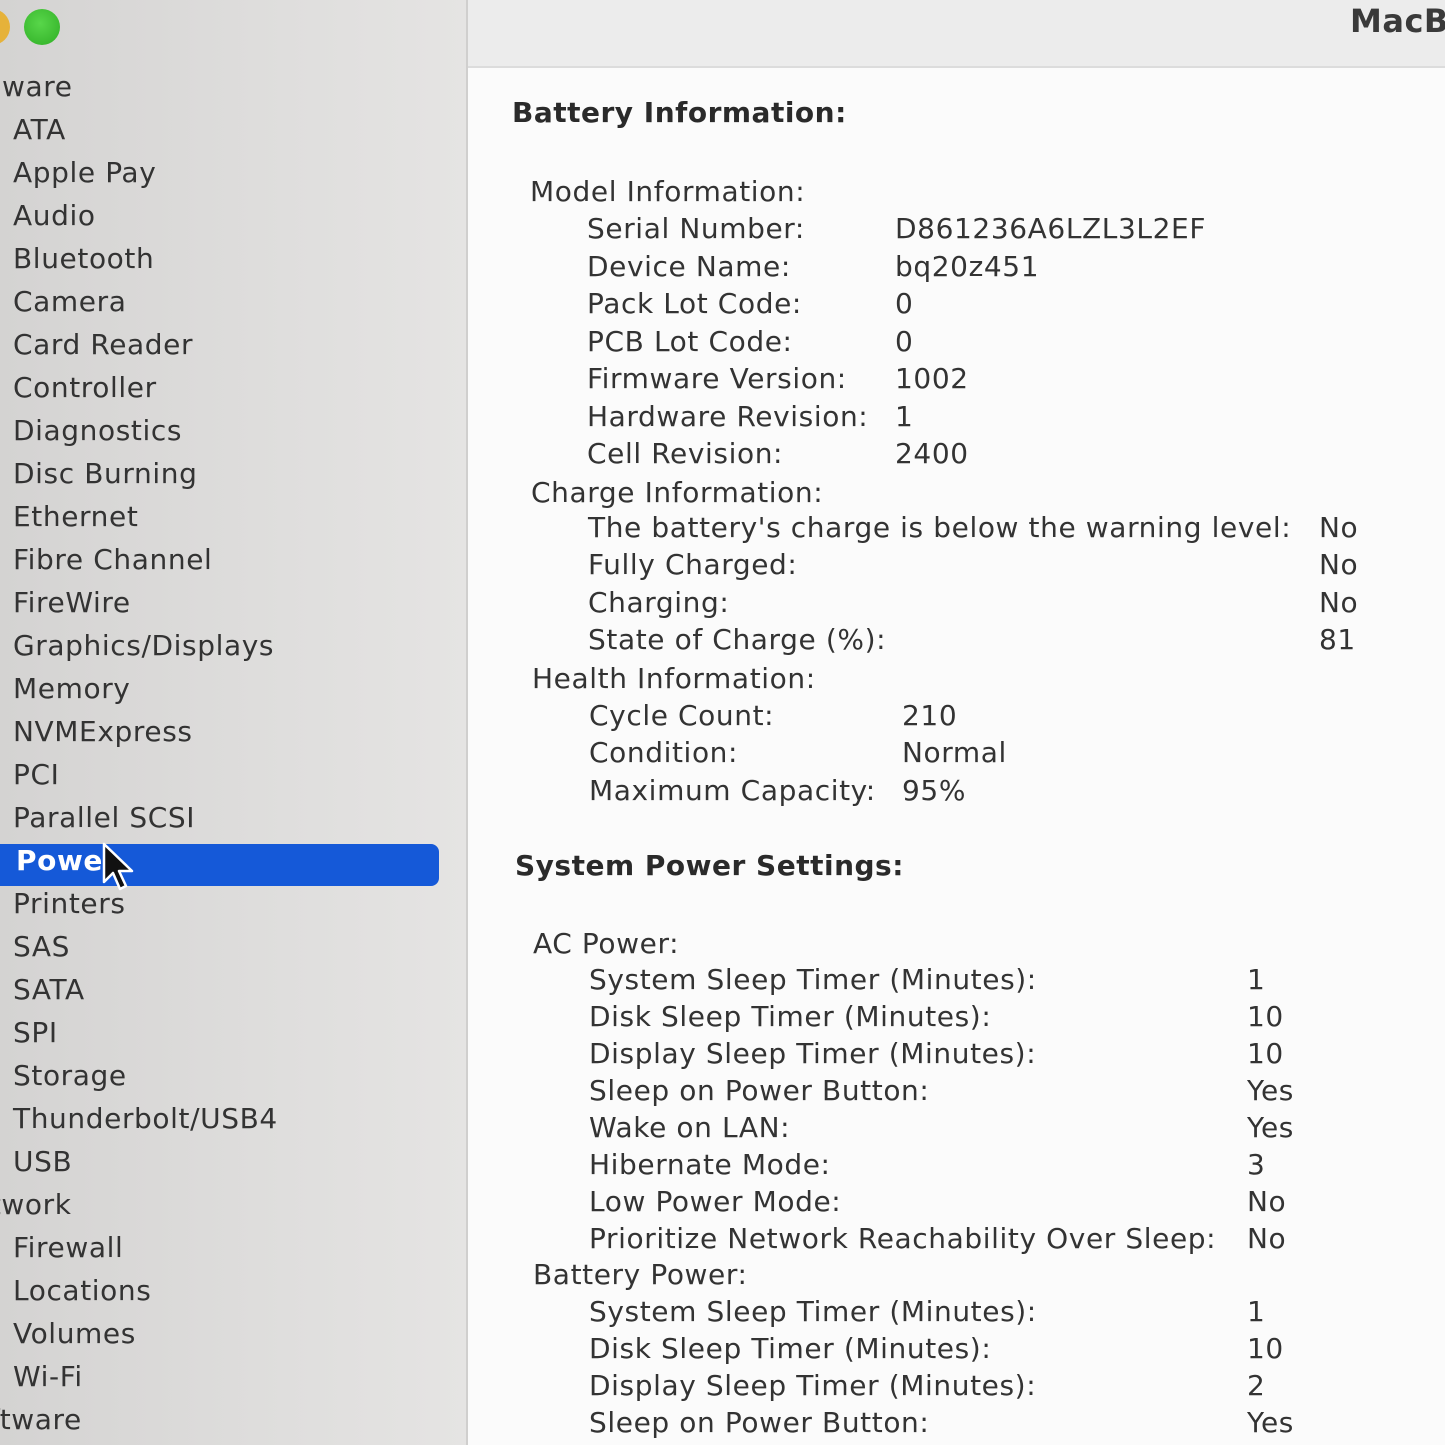 This screenshot has width=1445, height=1445. What do you see at coordinates (105, 473) in the screenshot?
I see `sidebar-item-label: Disc Burning` at bounding box center [105, 473].